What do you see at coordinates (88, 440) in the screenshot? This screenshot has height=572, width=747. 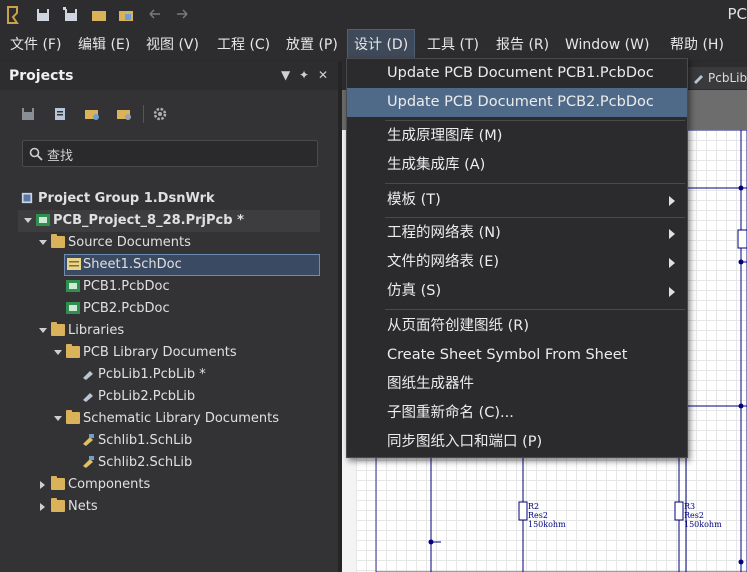 I see `schlib-icon` at bounding box center [88, 440].